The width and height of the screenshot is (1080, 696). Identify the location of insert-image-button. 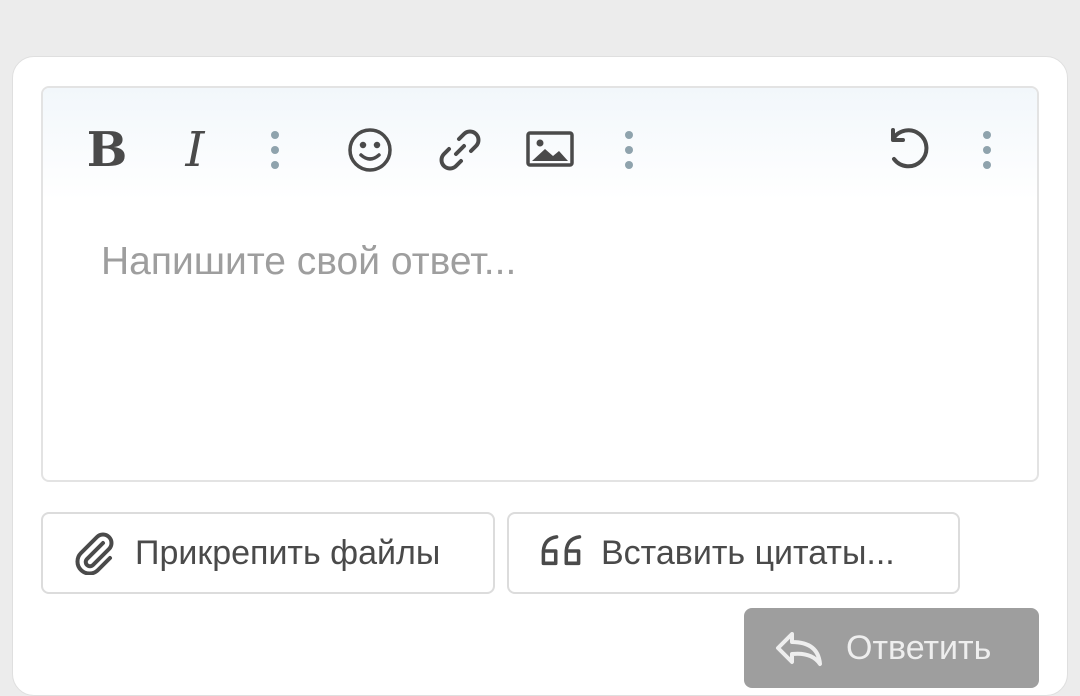
(550, 150).